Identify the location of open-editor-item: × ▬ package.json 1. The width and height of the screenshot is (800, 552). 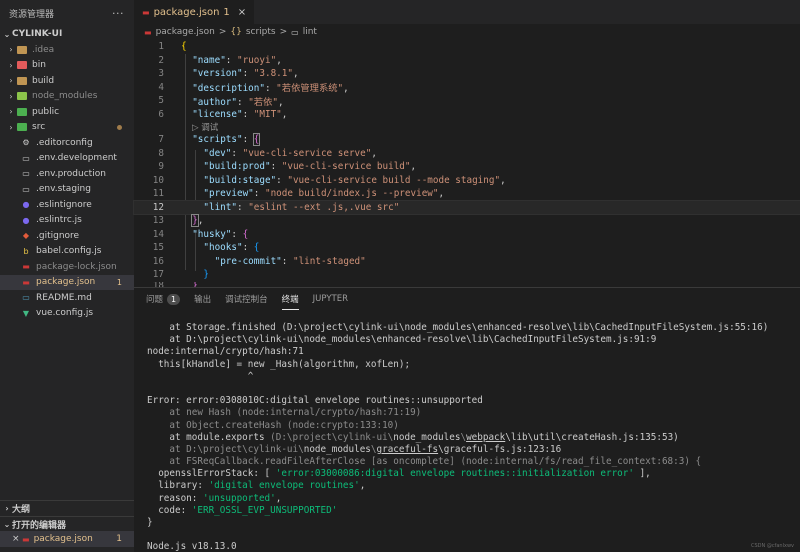
(67, 539).